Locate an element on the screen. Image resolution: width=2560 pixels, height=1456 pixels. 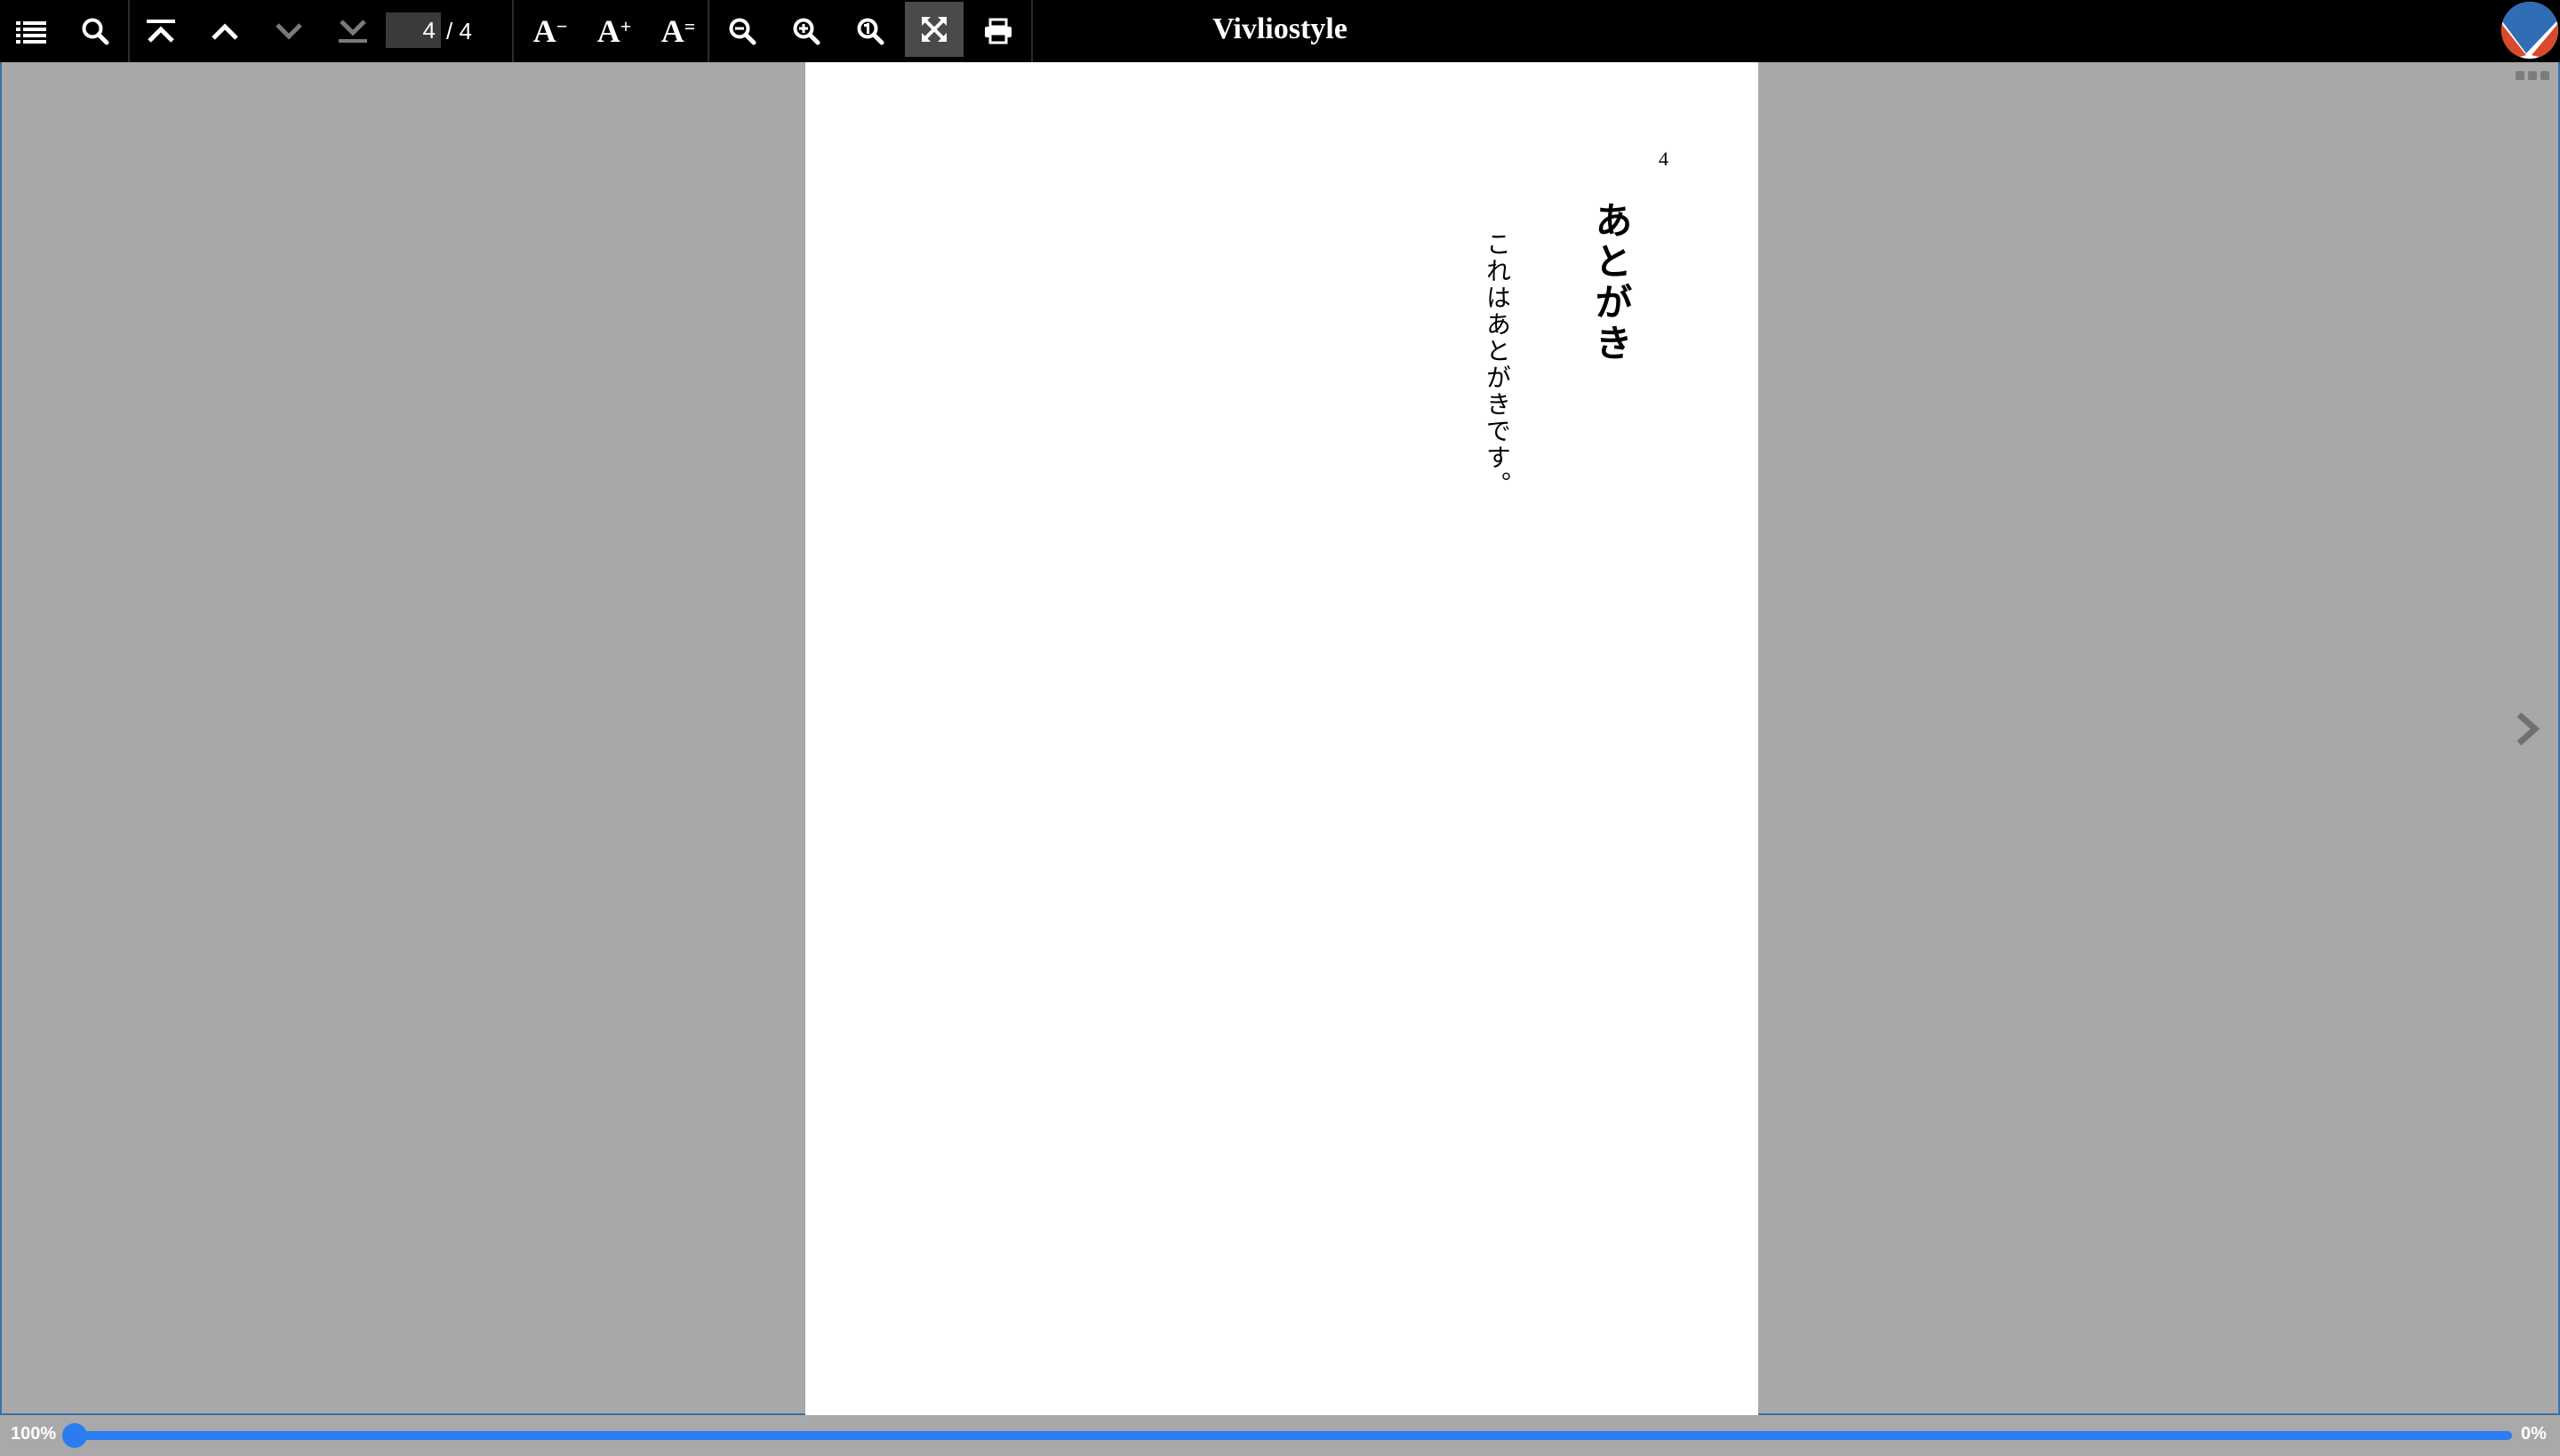
fit-screen-icon is located at coordinates (934, 29).